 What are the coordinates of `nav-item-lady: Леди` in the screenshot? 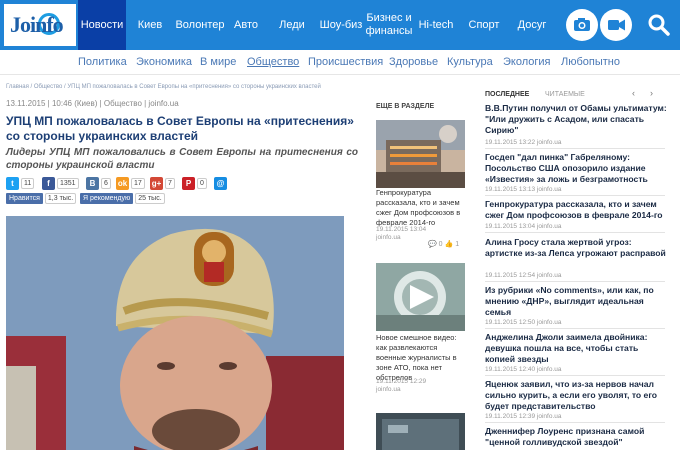 It's located at (292, 25).